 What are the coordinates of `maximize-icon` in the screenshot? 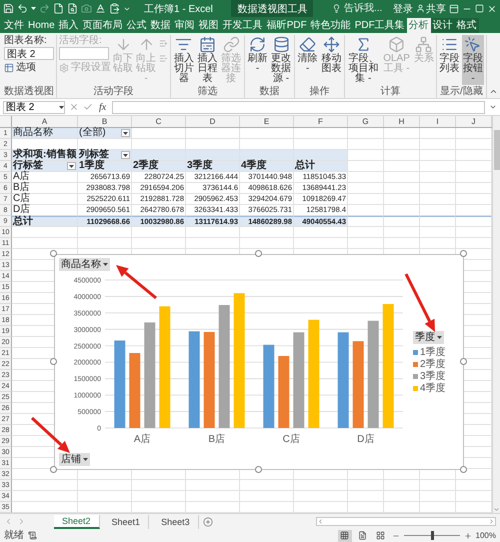 It's located at (479, 8).